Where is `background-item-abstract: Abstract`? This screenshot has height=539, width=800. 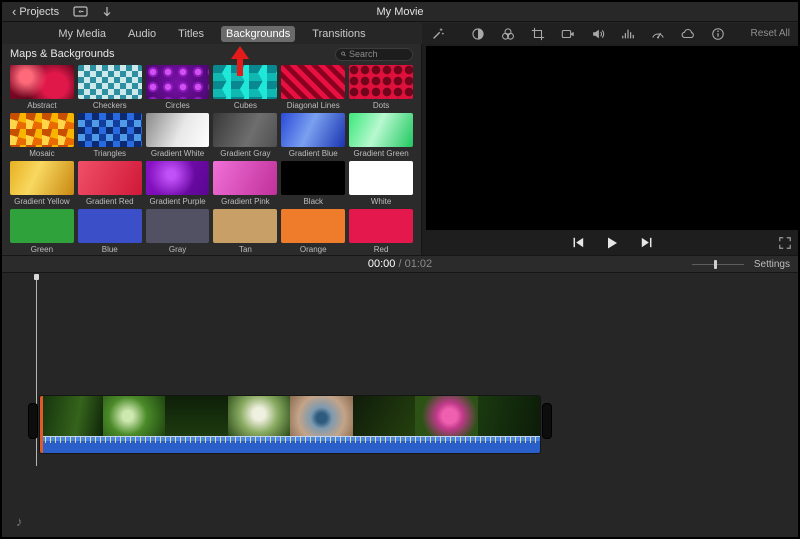 background-item-abstract: Abstract is located at coordinates (42, 87).